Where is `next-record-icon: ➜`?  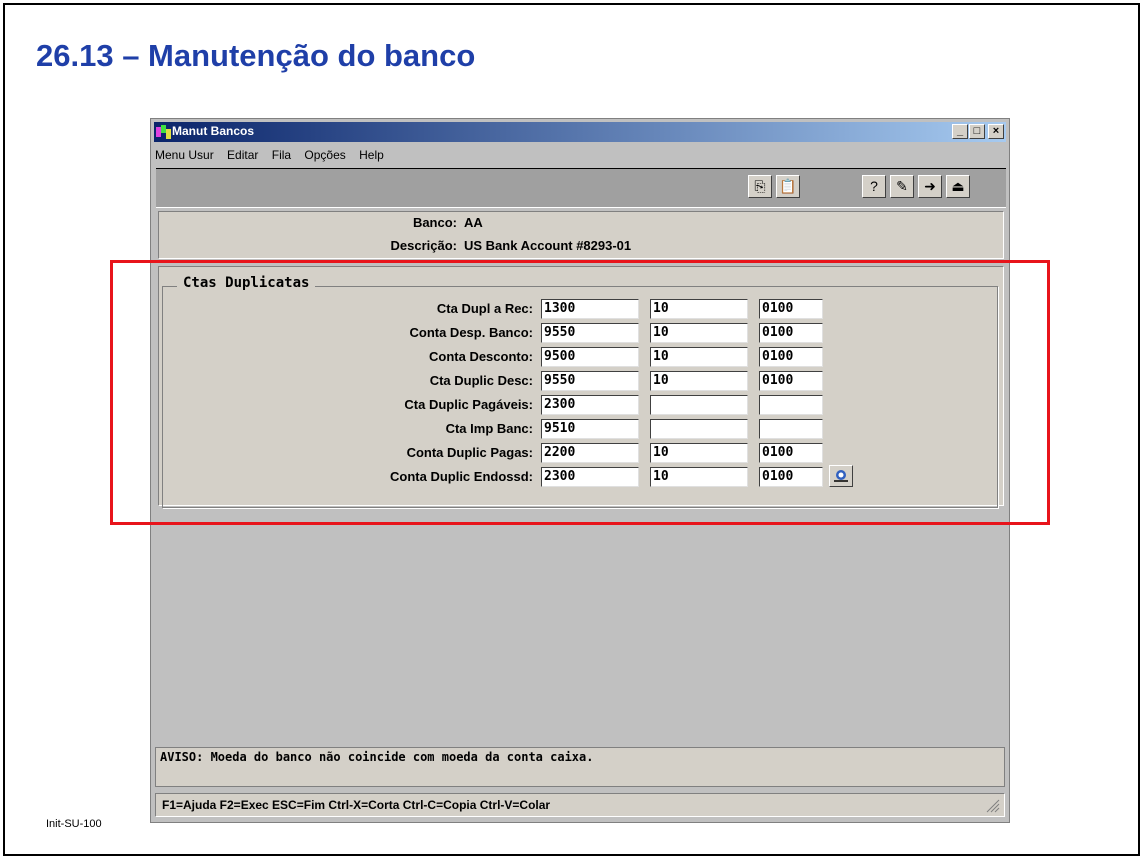 next-record-icon: ➜ is located at coordinates (930, 186).